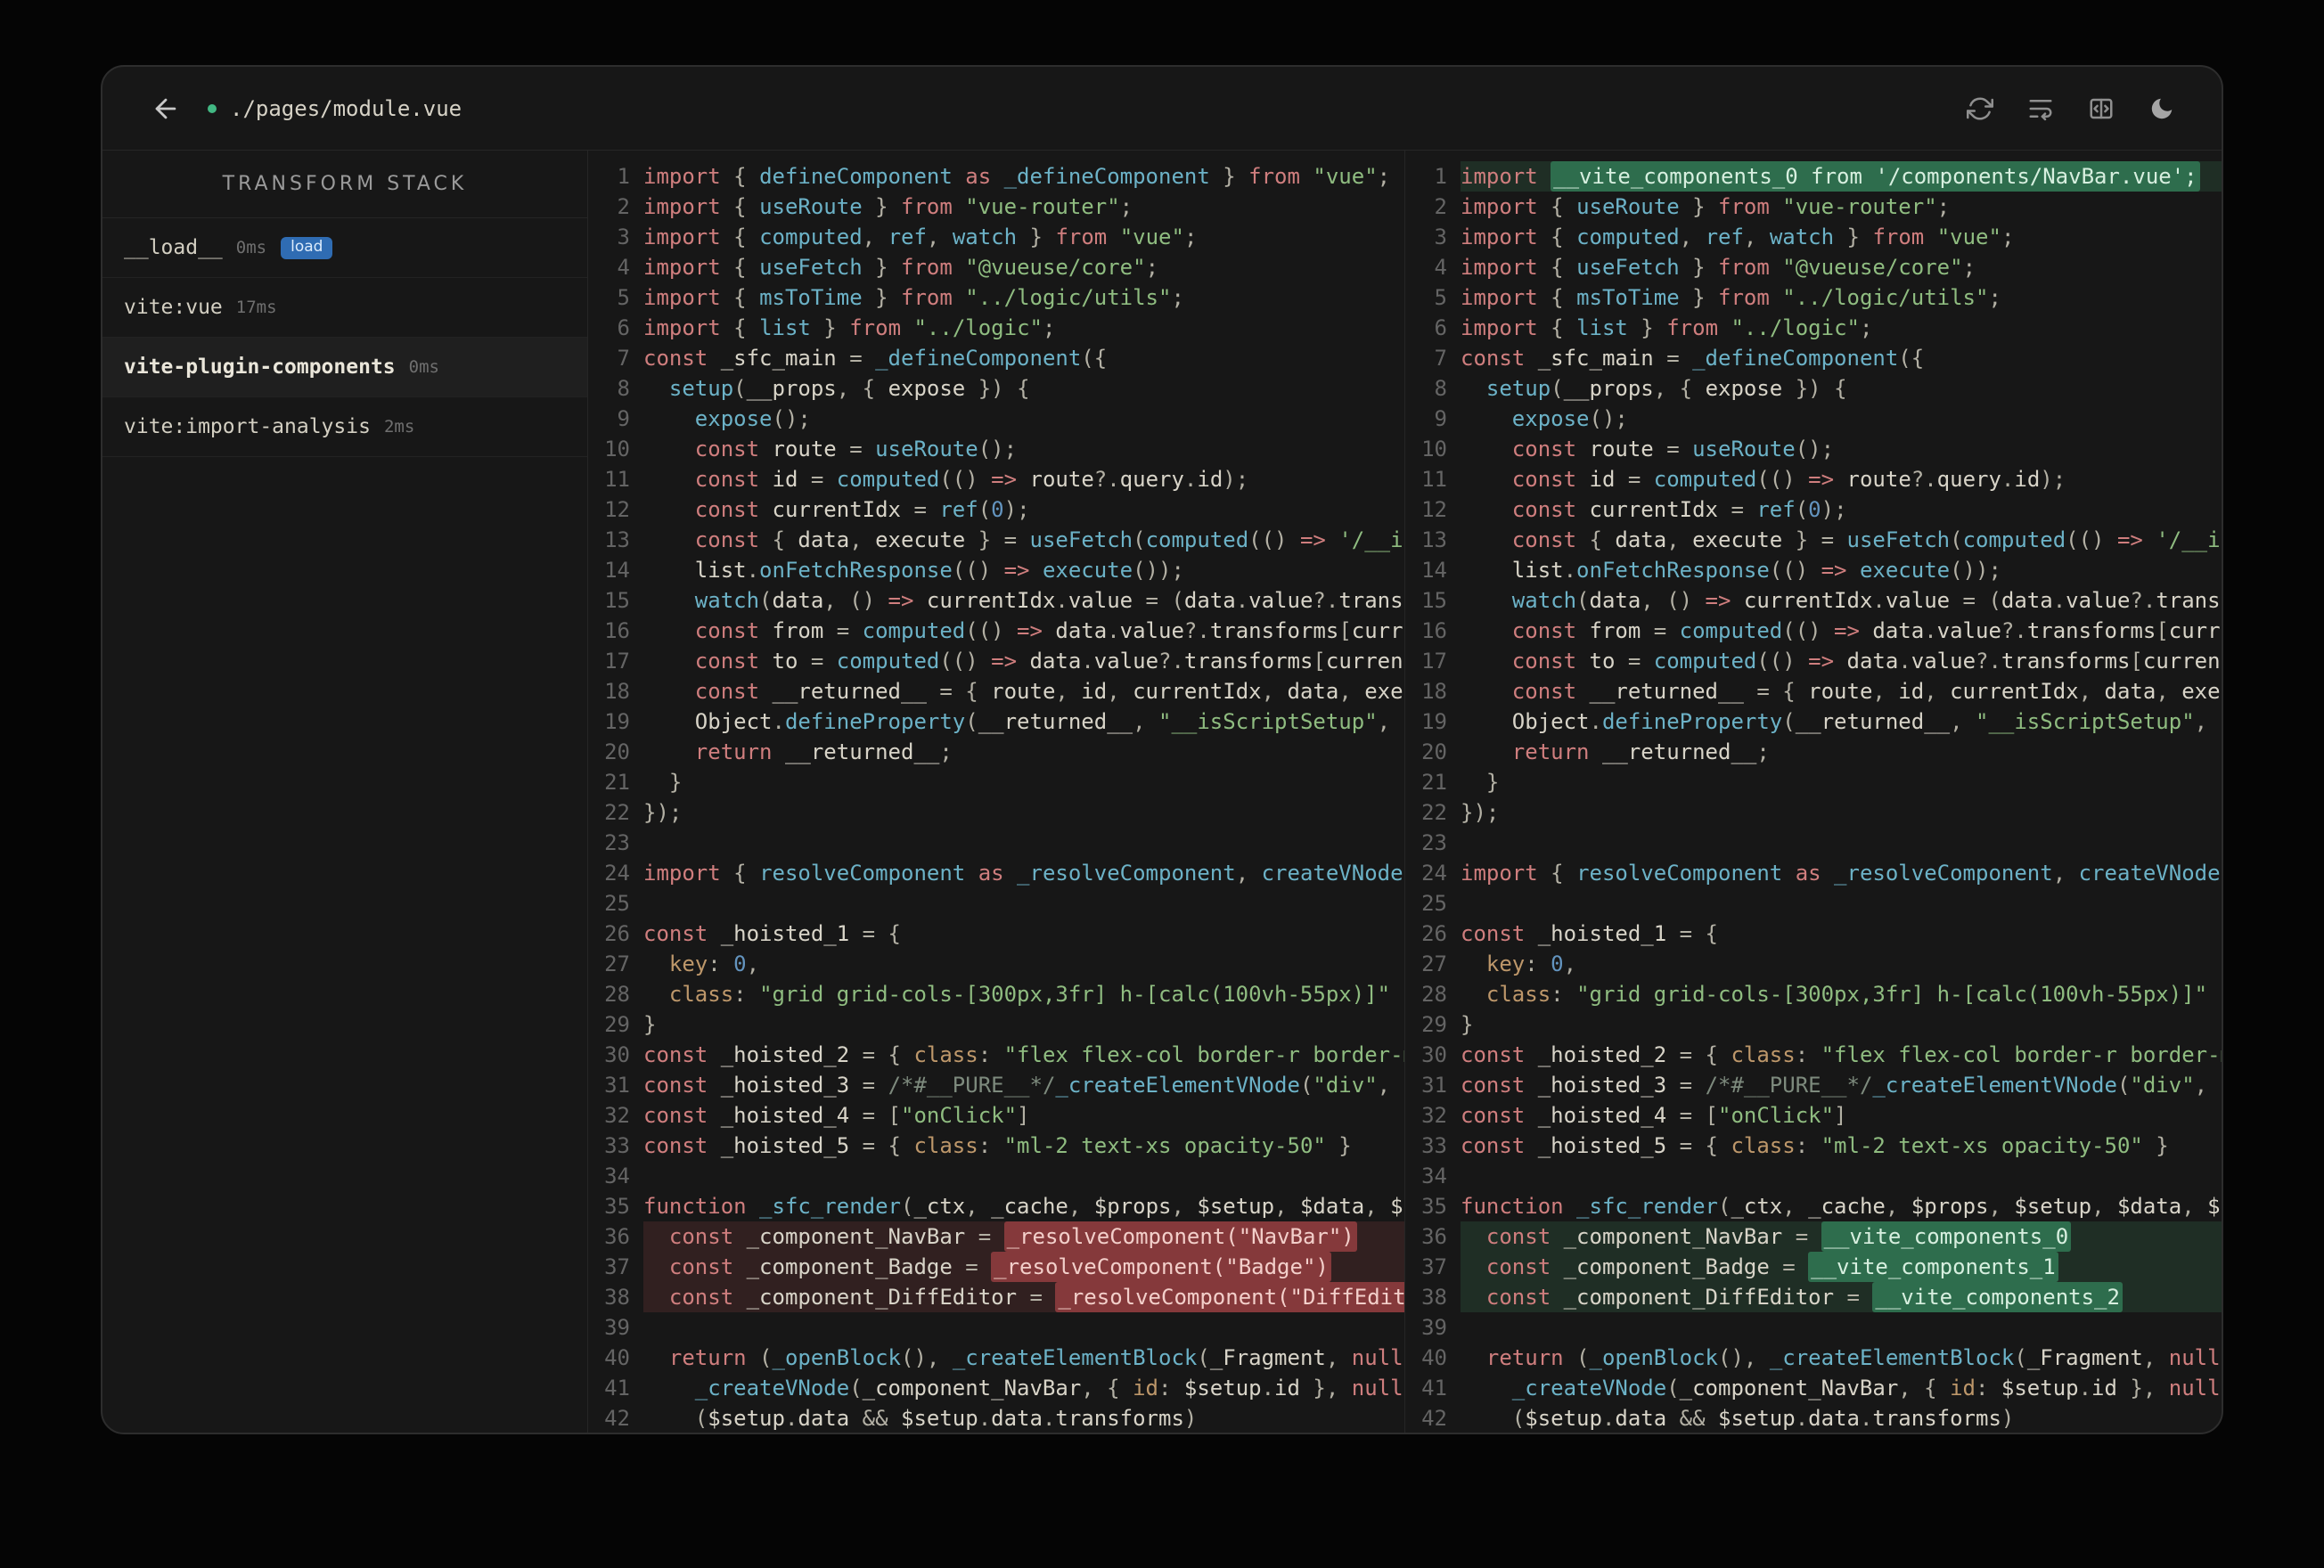 This screenshot has height=1568, width=2324. Describe the element at coordinates (1531, 963) in the screenshot. I see `code-content: key: 0,` at that location.